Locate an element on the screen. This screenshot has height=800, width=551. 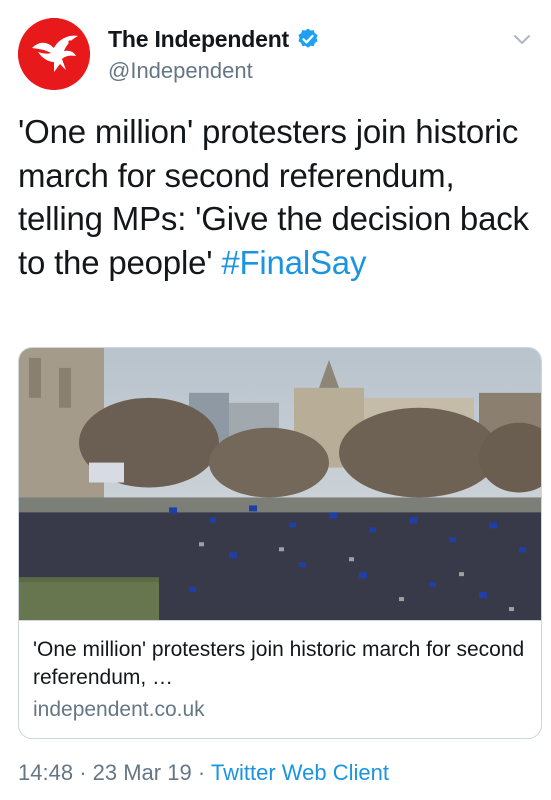
tweet-meta: 14:48 · 23 Mar 19 · Twitter Web Client is located at coordinates (203, 773).